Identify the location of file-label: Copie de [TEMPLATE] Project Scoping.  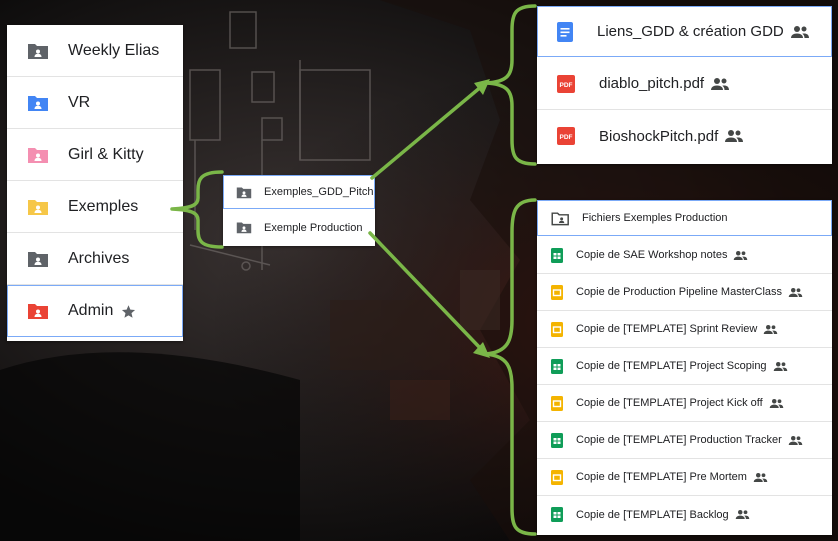
(671, 366).